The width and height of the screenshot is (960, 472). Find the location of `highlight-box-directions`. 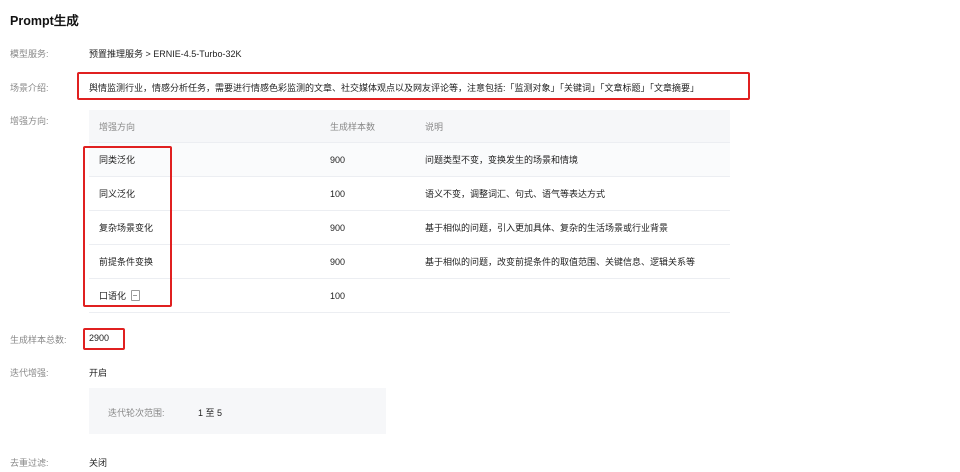

highlight-box-directions is located at coordinates (127, 226).